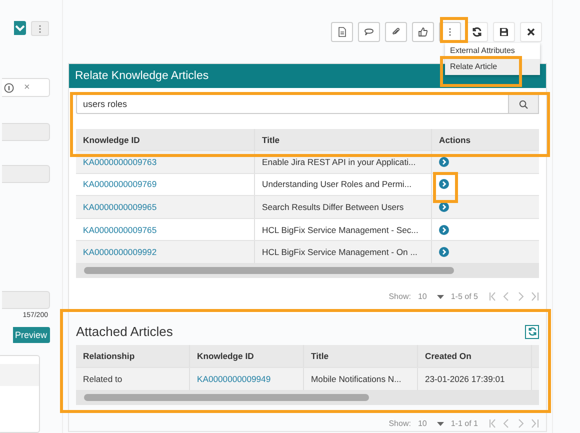  Describe the element at coordinates (292, 104) in the screenshot. I see `search-field: users roles` at that location.